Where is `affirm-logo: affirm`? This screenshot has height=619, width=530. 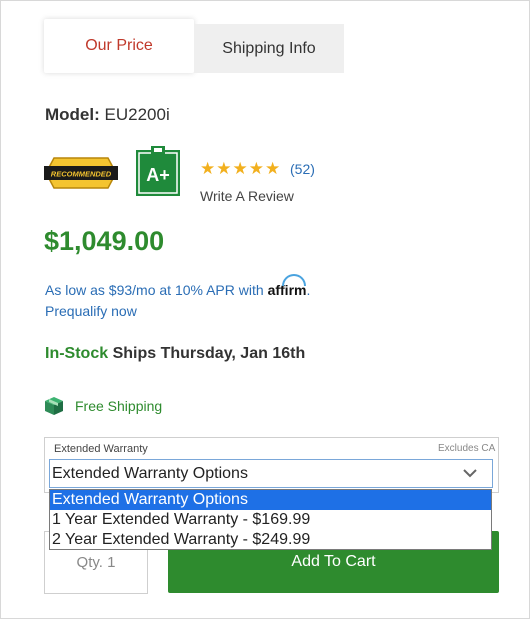
affirm-logo: affirm is located at coordinates (287, 286).